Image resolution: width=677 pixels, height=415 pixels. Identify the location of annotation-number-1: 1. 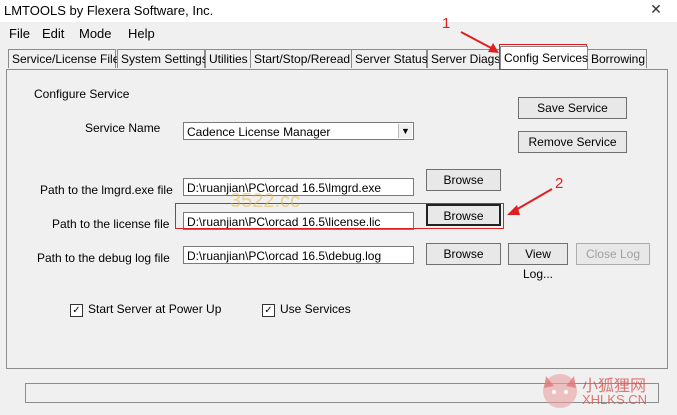
(446, 23).